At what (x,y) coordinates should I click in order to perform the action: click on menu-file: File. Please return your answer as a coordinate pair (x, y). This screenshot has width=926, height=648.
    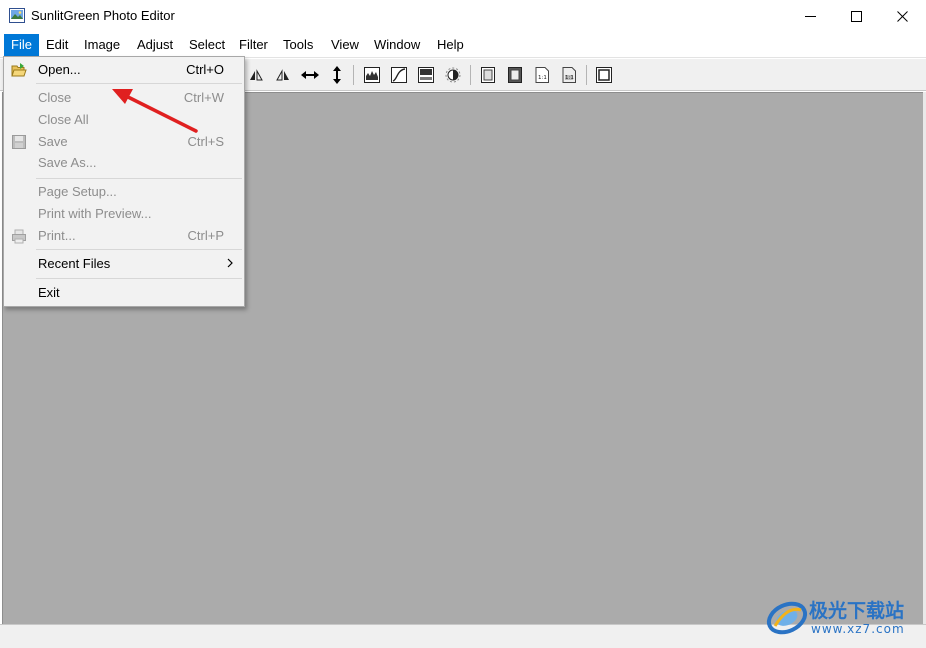
    Looking at the image, I should click on (21, 45).